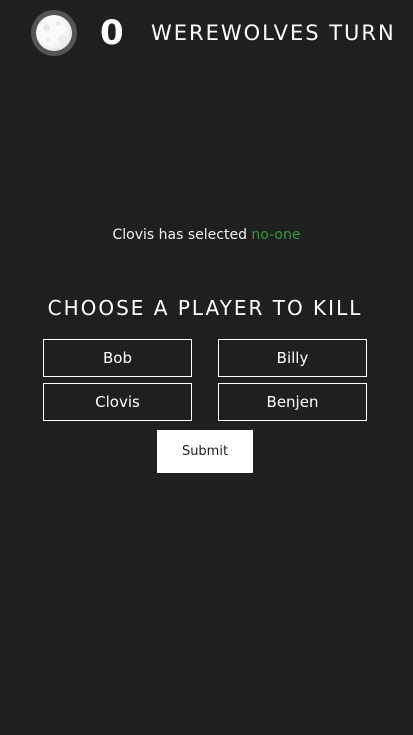 The width and height of the screenshot is (413, 735). What do you see at coordinates (54, 33) in the screenshot?
I see `full-moon-icon` at bounding box center [54, 33].